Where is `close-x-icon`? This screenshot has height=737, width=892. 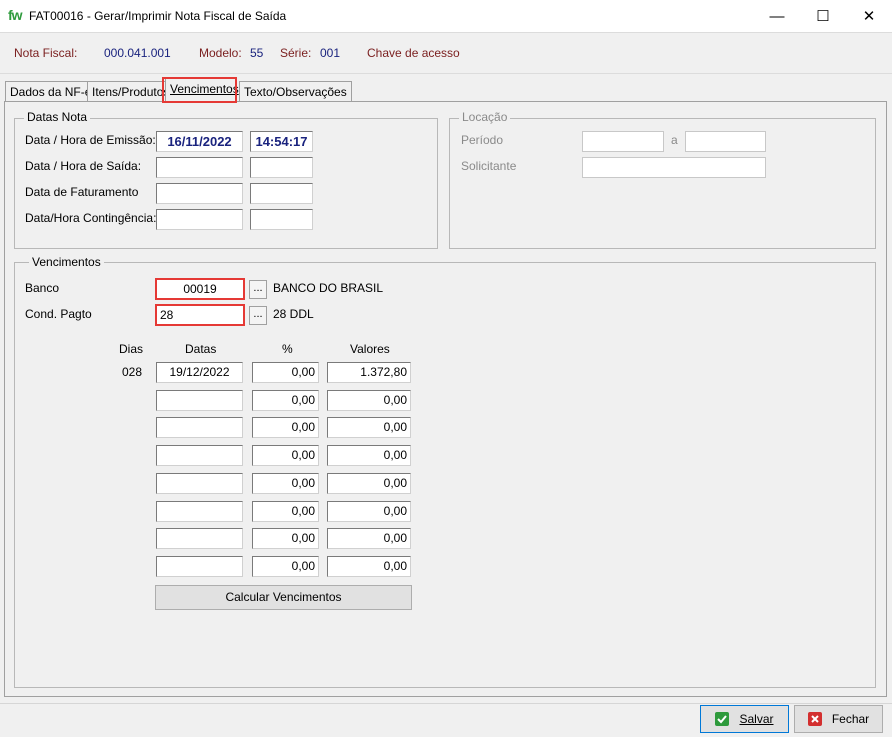
close-x-icon is located at coordinates (814, 719).